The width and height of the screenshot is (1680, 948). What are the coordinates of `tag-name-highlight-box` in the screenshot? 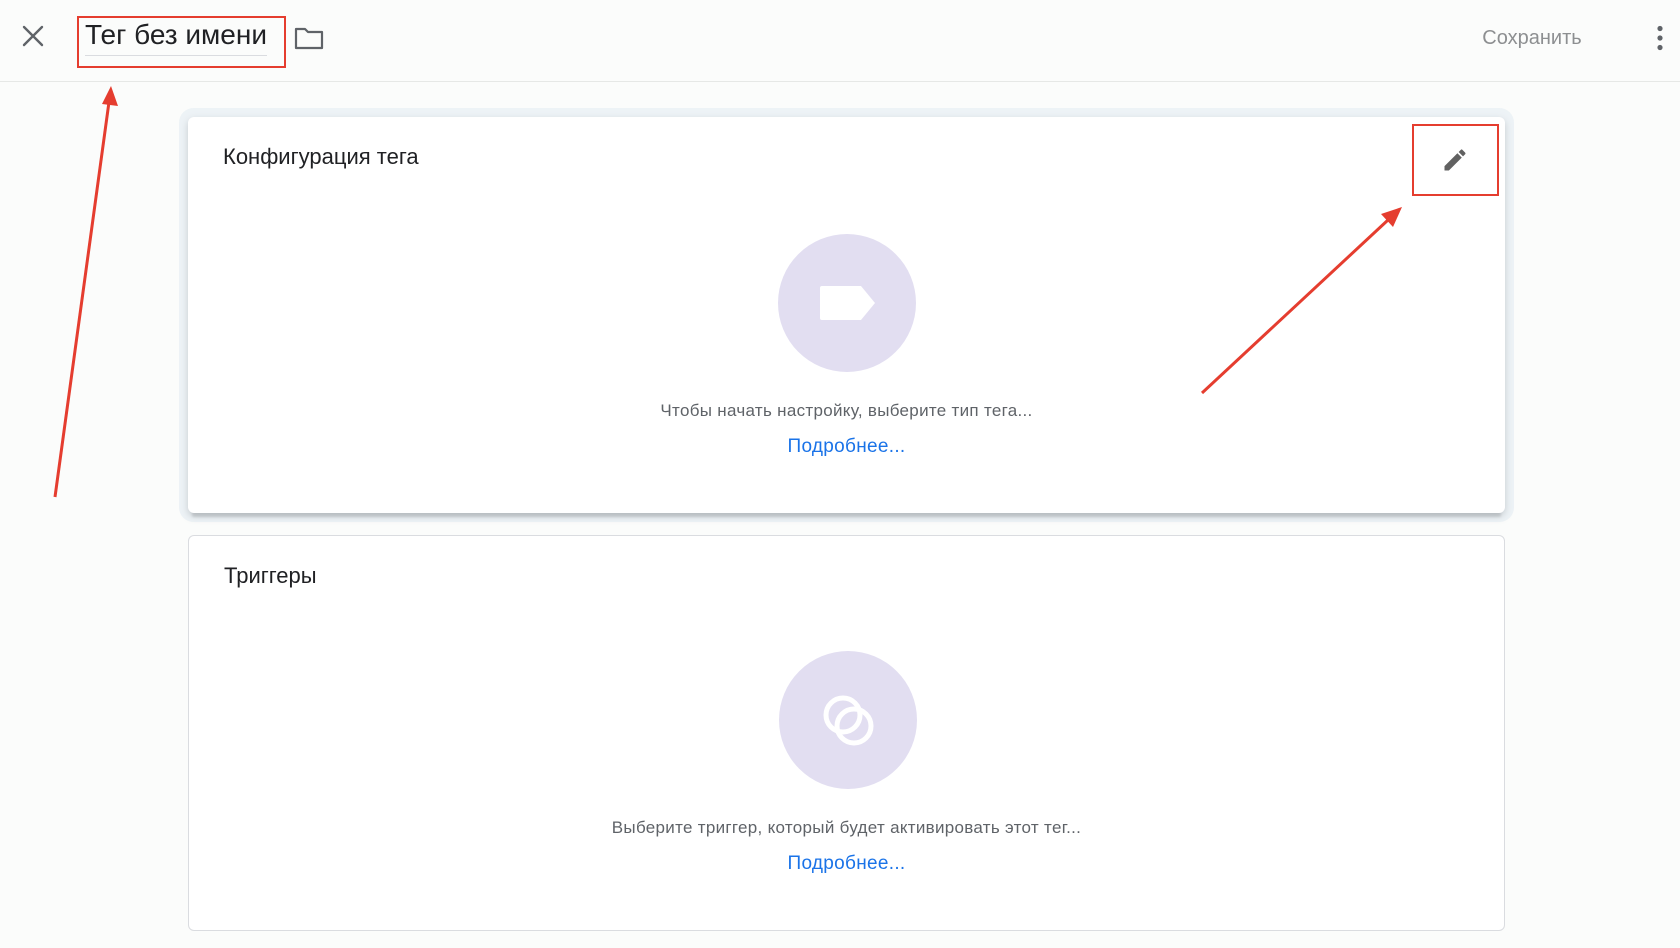 It's located at (181, 42).